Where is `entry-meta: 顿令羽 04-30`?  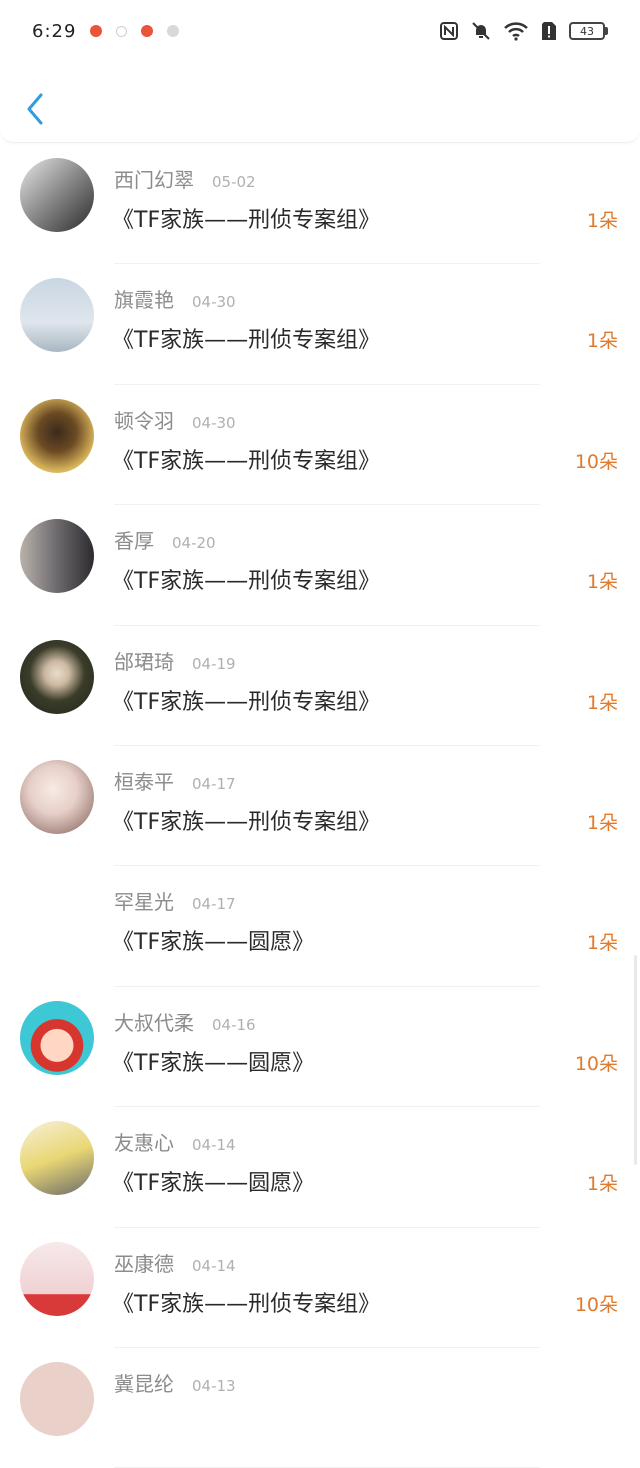 entry-meta: 顿令羽 04-30 is located at coordinates (175, 419).